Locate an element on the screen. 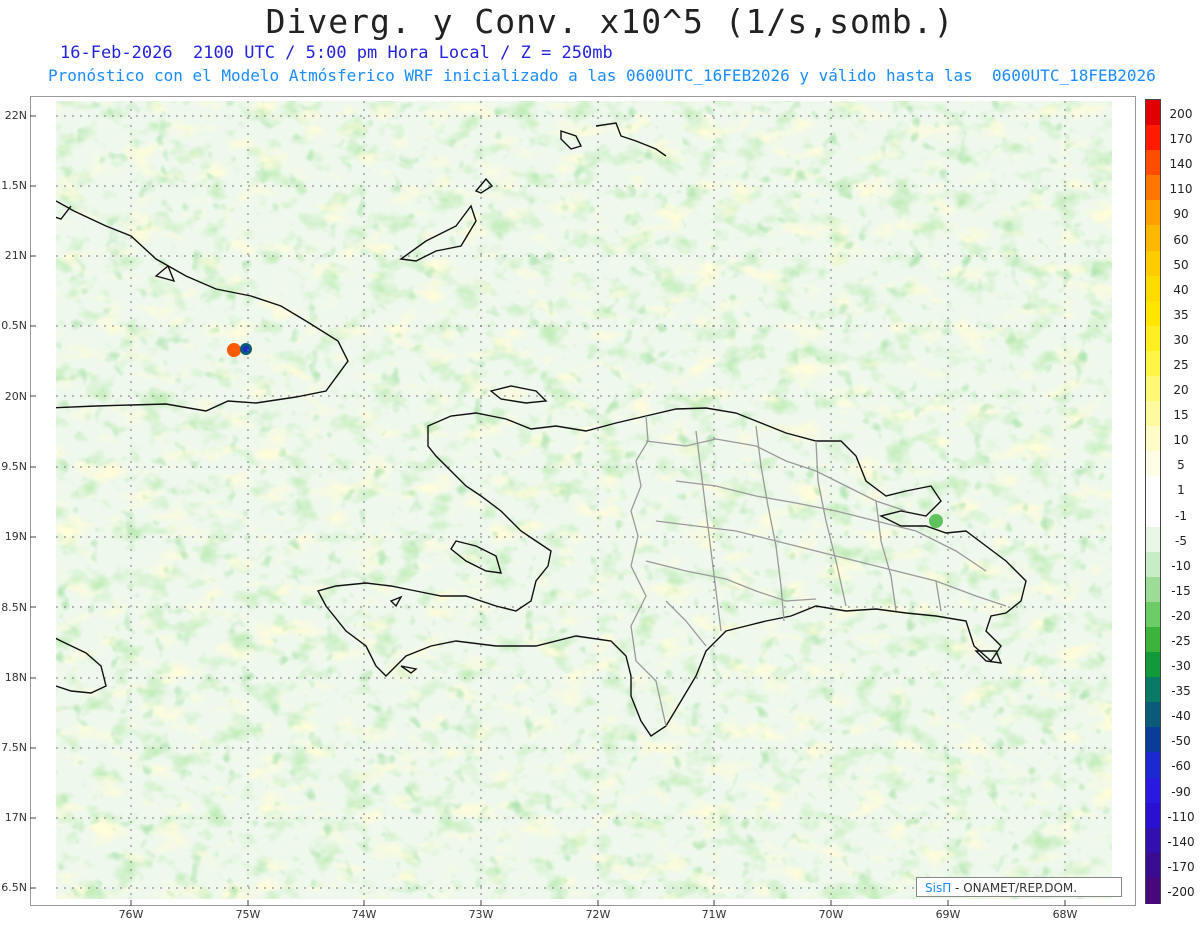 Image resolution: width=1200 pixels, height=927 pixels. colorbar-label: 170 is located at coordinates (1181, 139).